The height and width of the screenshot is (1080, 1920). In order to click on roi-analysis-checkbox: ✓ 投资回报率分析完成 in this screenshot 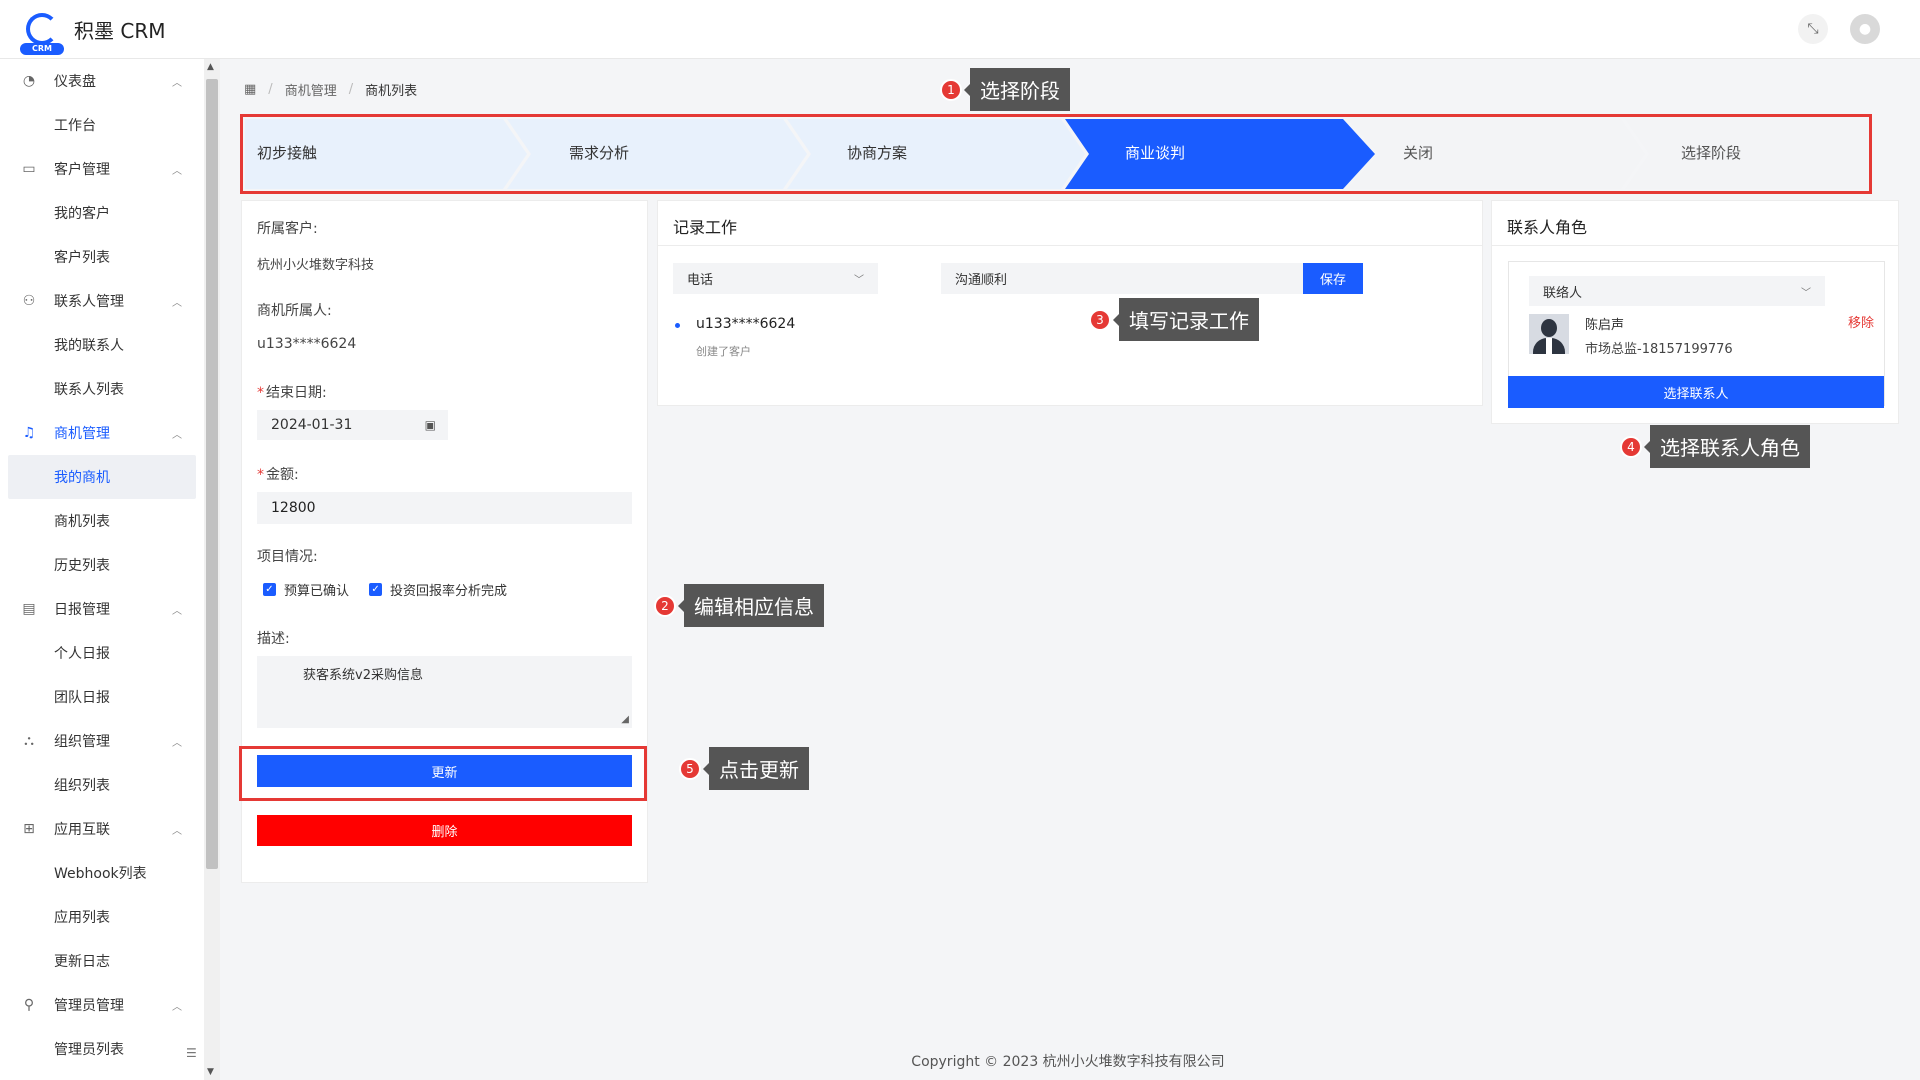, I will do `click(438, 589)`.